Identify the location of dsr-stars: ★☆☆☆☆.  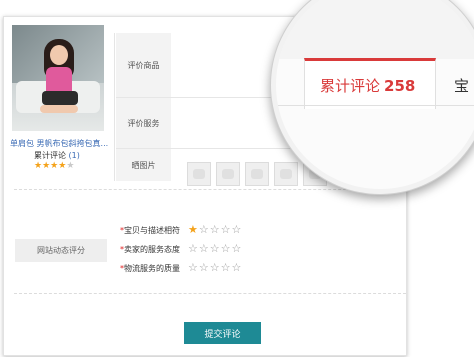
(215, 229).